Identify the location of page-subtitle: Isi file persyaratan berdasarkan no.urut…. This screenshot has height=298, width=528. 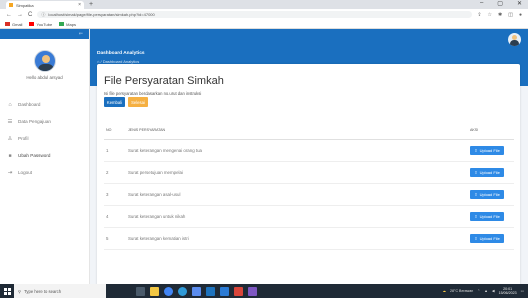
(153, 93).